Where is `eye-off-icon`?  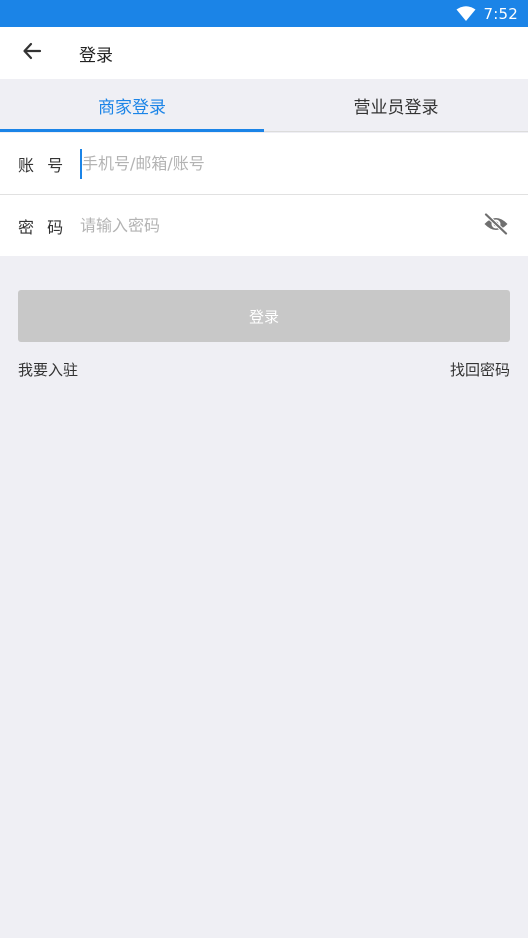 eye-off-icon is located at coordinates (496, 225).